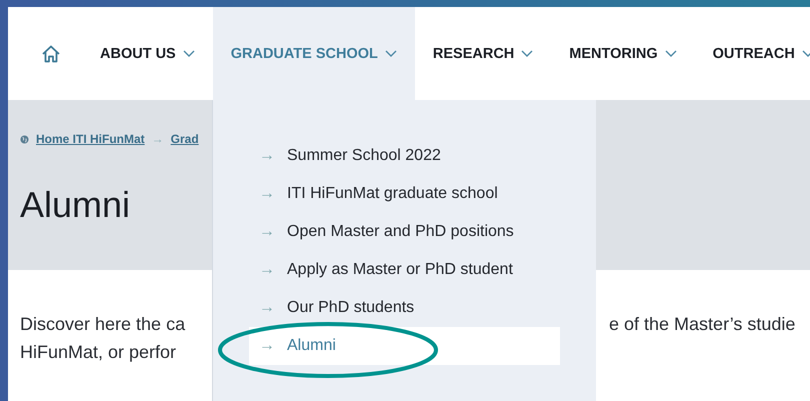 This screenshot has width=810, height=401. What do you see at coordinates (702, 324) in the screenshot?
I see `intro-text: e of the Master’s studie` at bounding box center [702, 324].